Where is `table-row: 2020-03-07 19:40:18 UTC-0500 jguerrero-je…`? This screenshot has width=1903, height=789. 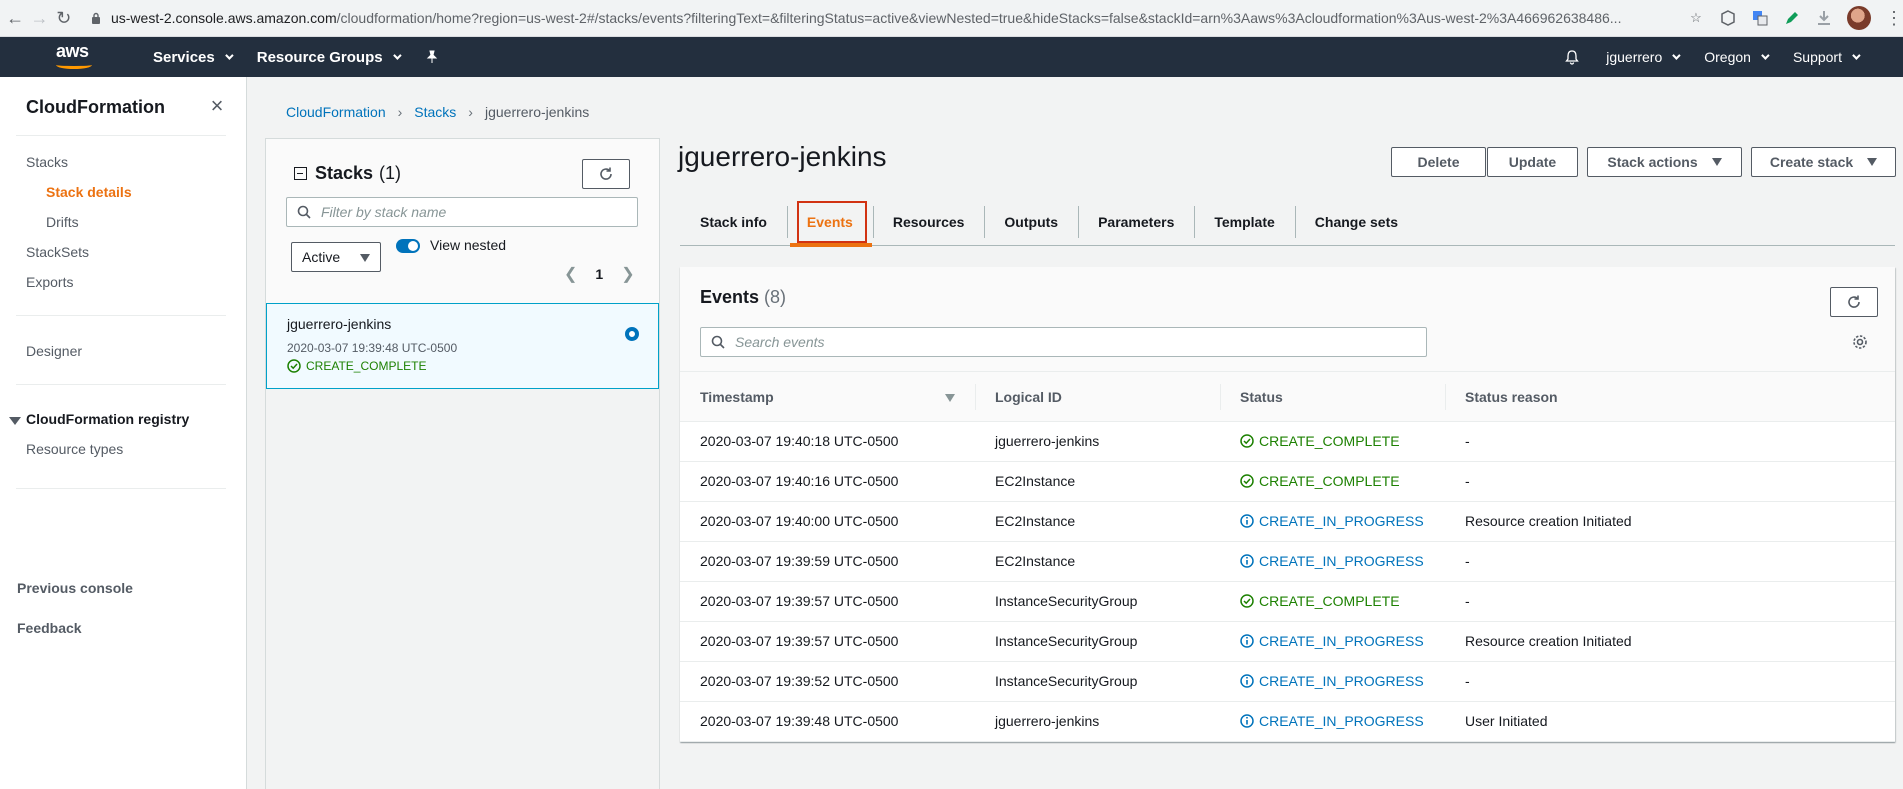 table-row: 2020-03-07 19:40:18 UTC-0500 jguerrero-je… is located at coordinates (1287, 442).